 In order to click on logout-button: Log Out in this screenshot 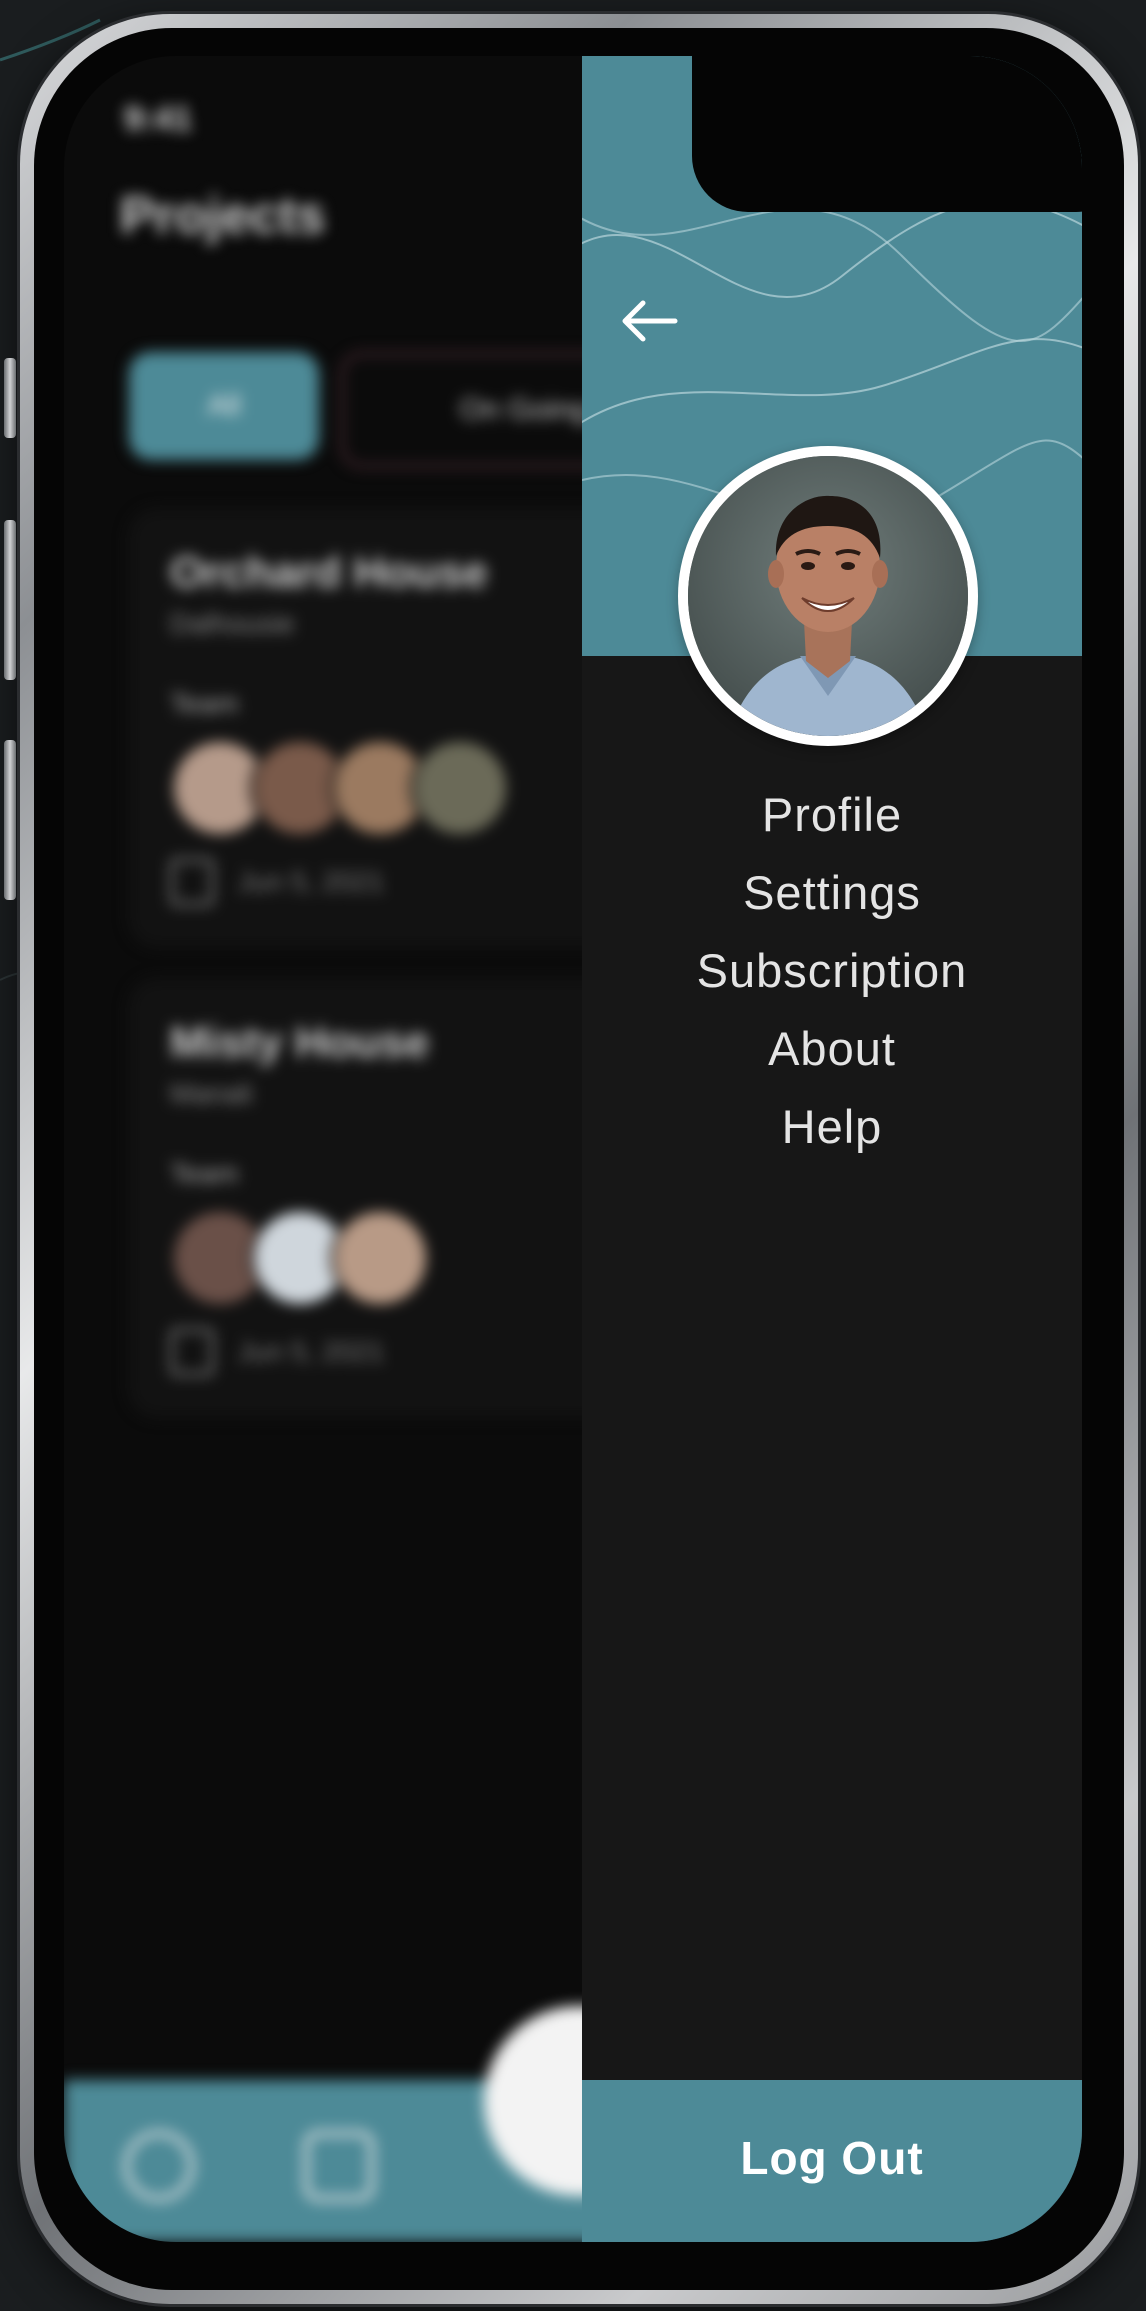, I will do `click(832, 2161)`.